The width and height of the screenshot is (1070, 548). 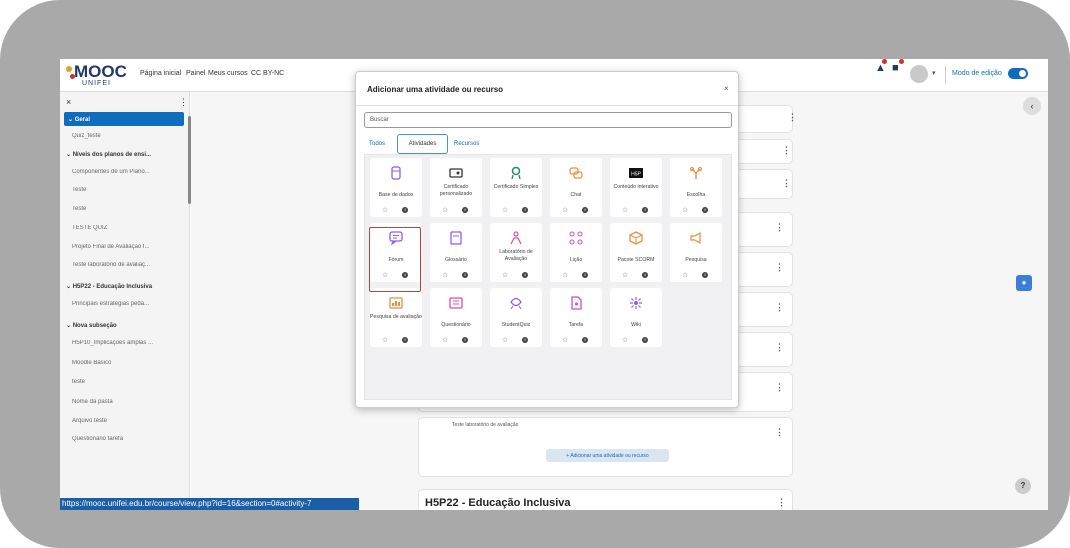 I want to click on drawer-item: TESTE QUIZ, so click(x=122, y=228).